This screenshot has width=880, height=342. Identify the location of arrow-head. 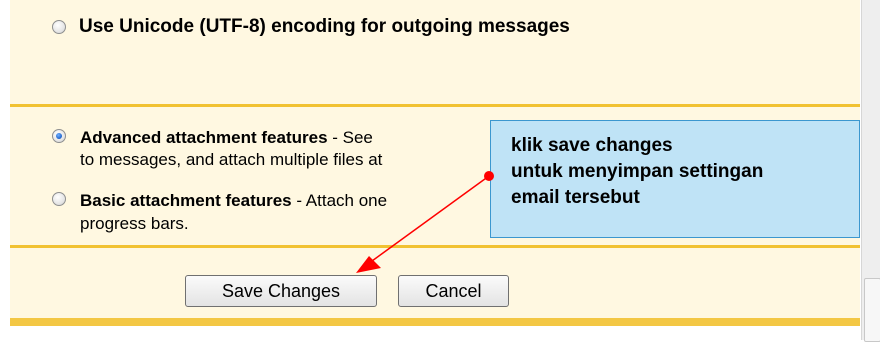
(368, 264).